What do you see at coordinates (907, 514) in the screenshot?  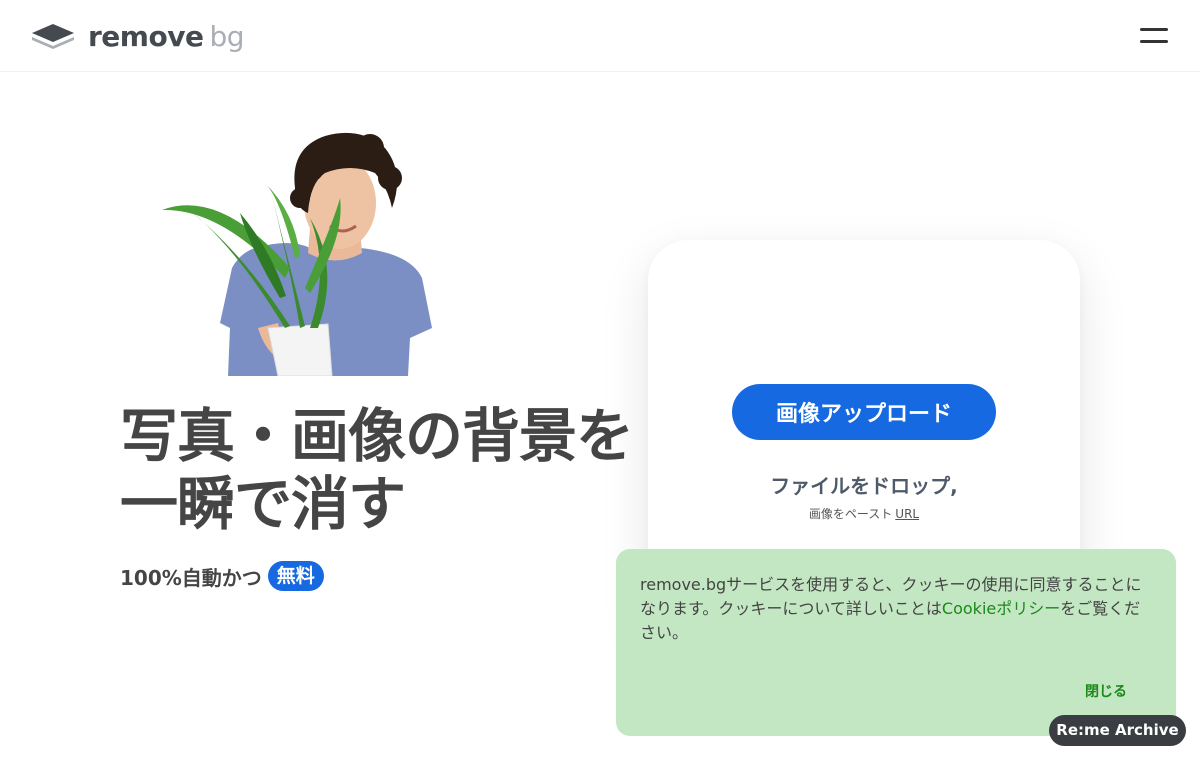 I see `url-link: URL` at bounding box center [907, 514].